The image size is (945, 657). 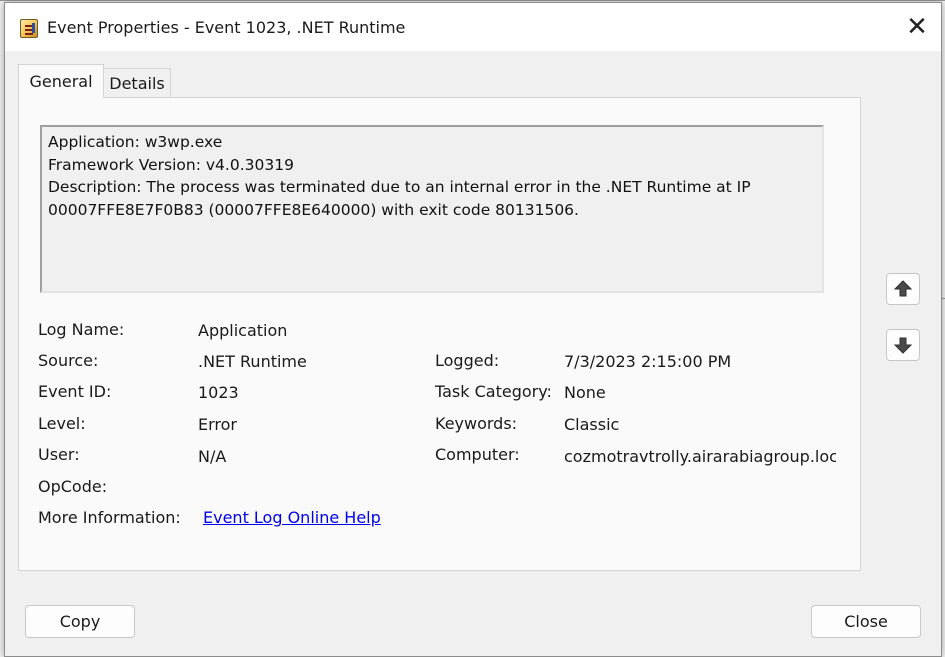 I want to click on tab-details: Details, so click(x=137, y=83).